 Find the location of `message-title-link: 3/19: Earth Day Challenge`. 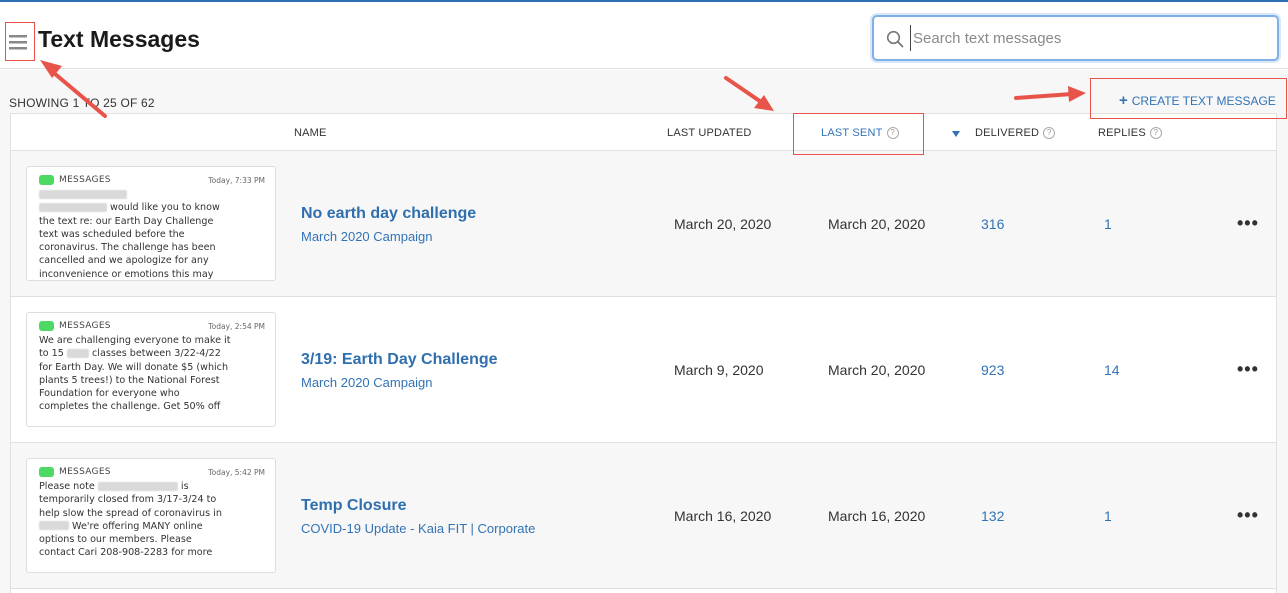

message-title-link: 3/19: Earth Day Challenge is located at coordinates (399, 360).